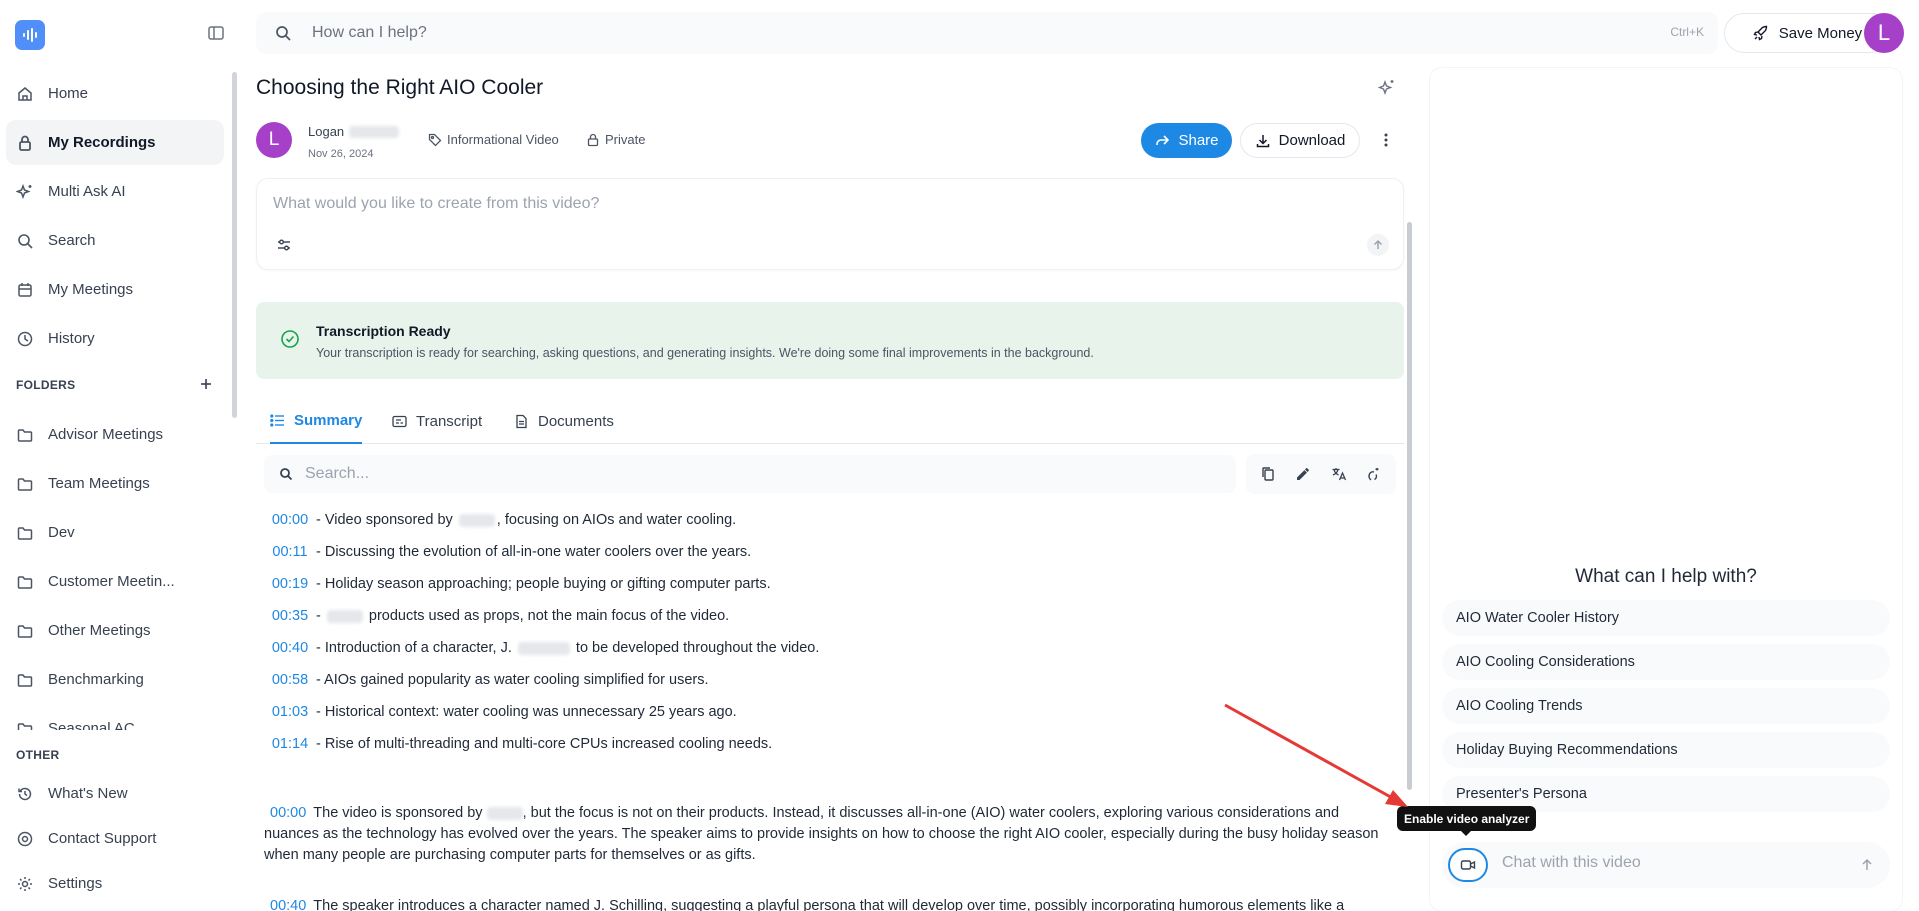 The image size is (1919, 911). I want to click on paragraph-text: The video is sponsored by, so click(400, 813).